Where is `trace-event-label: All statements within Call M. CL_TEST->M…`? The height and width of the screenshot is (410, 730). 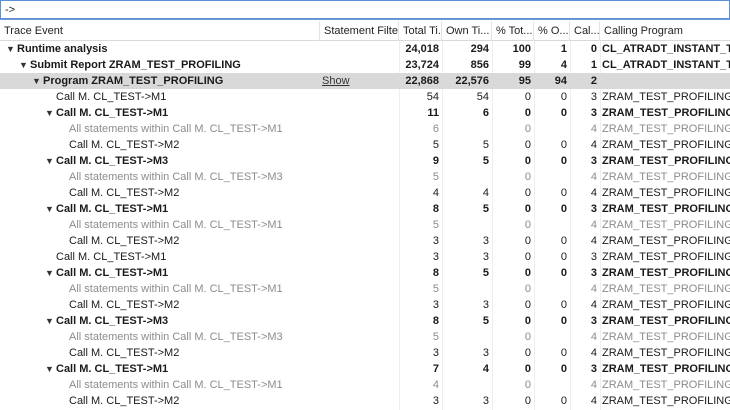 trace-event-label: All statements within Call M. CL_TEST->M… is located at coordinates (176, 177).